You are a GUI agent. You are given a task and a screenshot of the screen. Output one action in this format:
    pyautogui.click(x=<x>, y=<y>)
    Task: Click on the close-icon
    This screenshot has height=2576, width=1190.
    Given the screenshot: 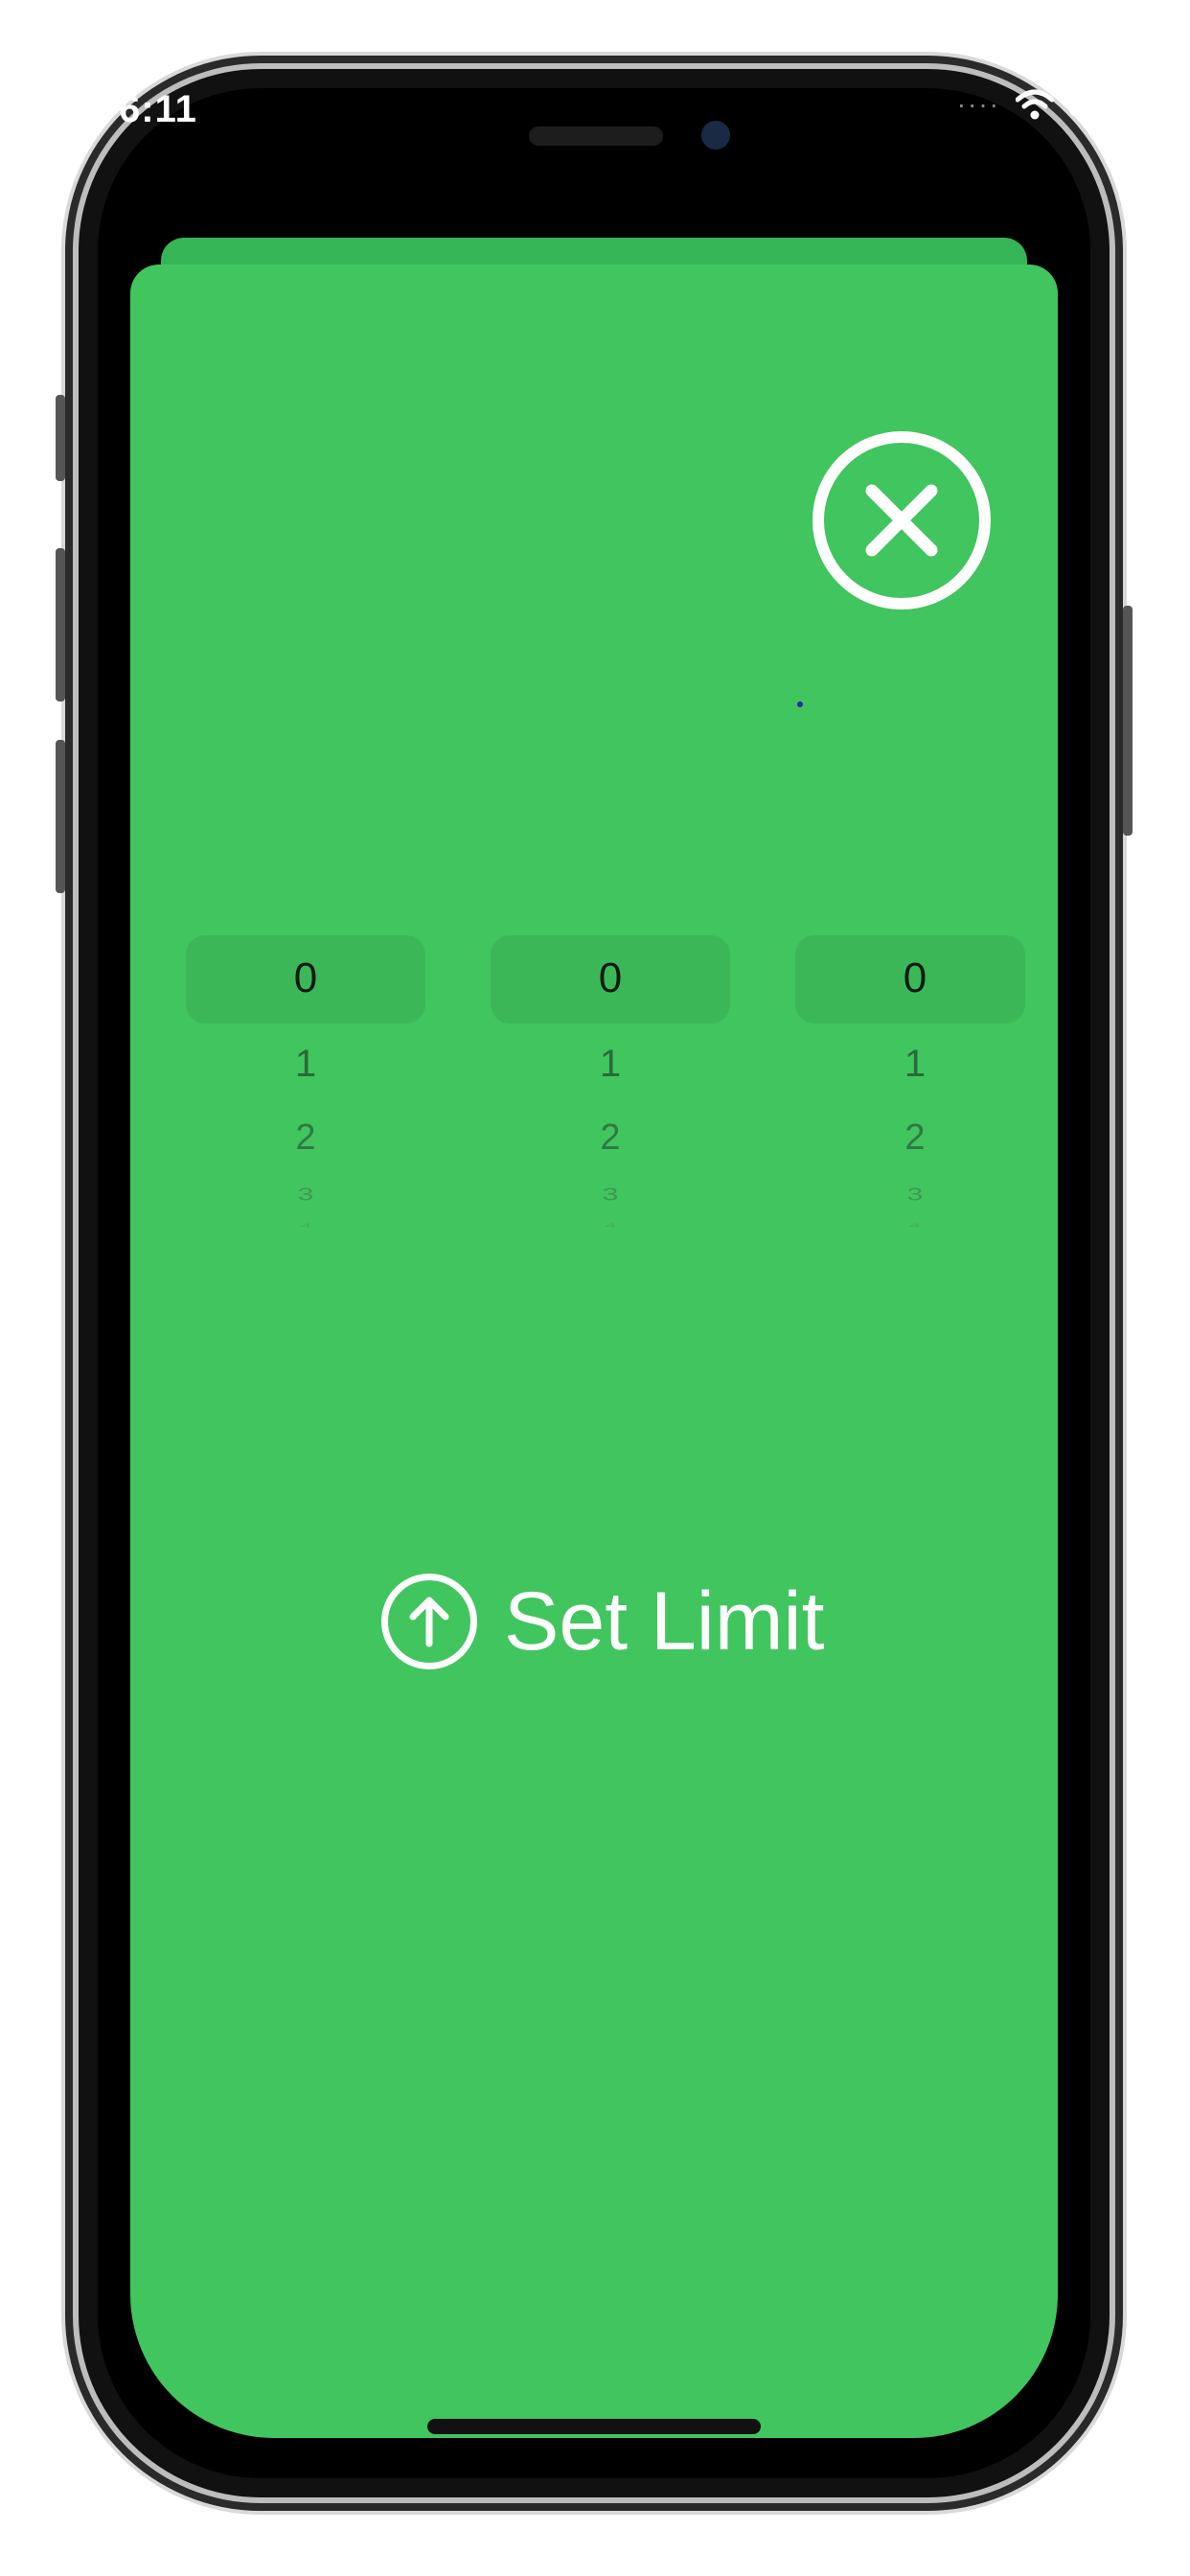 What is the action you would take?
    pyautogui.click(x=902, y=520)
    